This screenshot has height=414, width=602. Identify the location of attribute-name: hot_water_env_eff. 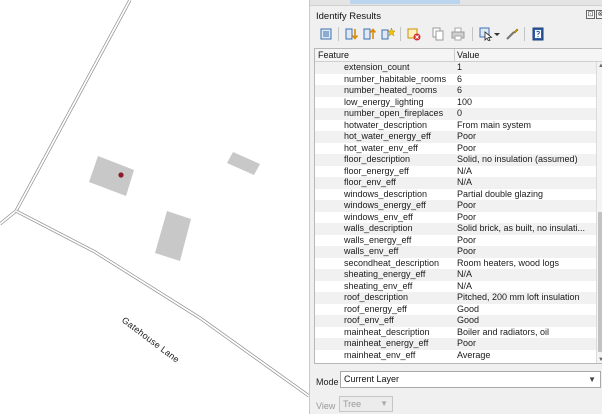
(381, 147).